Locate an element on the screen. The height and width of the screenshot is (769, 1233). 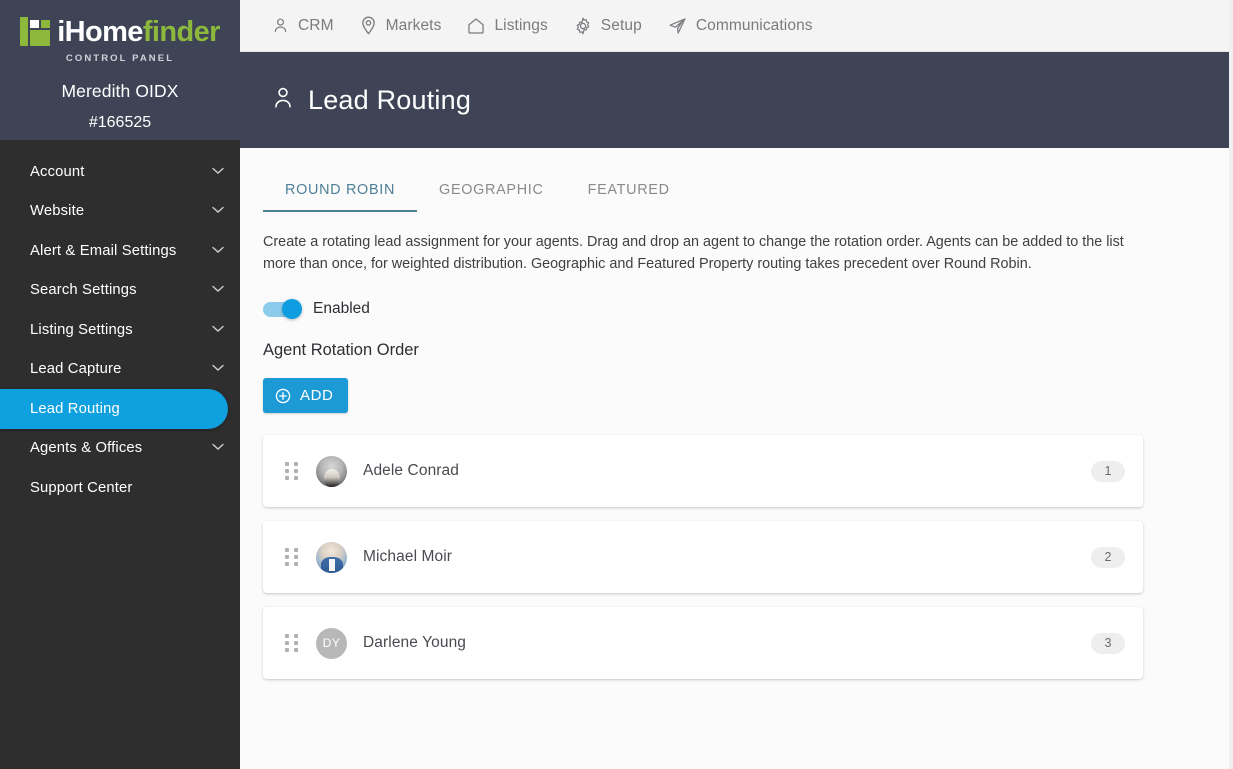
order-badge: 3 is located at coordinates (1108, 643).